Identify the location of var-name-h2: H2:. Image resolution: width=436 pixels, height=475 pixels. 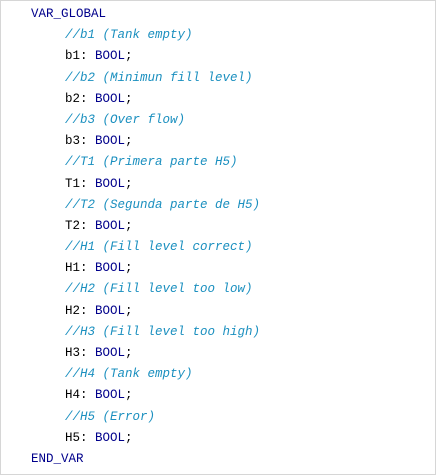
(80, 310).